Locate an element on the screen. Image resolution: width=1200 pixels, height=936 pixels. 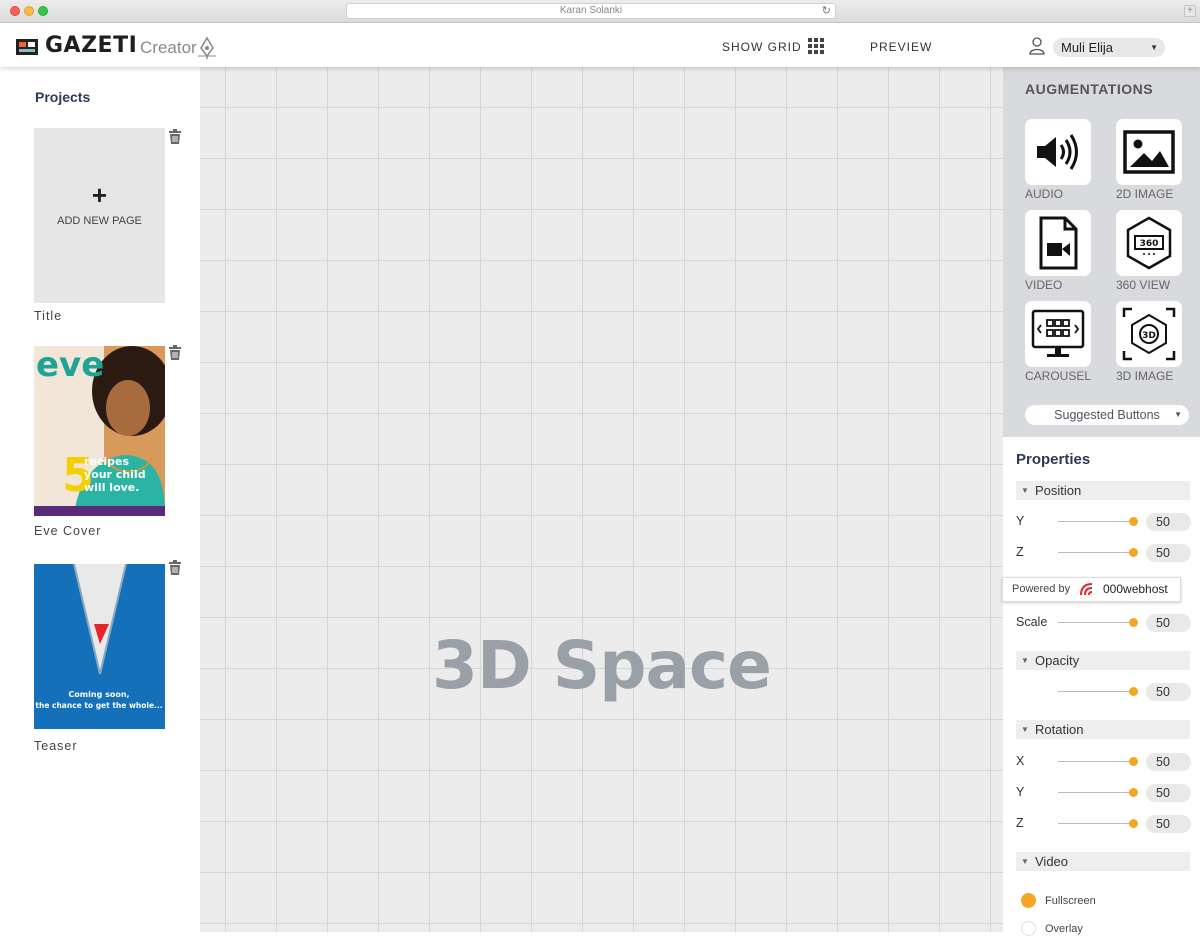
3d-image-augmentation-button: 3D is located at coordinates (1149, 334).